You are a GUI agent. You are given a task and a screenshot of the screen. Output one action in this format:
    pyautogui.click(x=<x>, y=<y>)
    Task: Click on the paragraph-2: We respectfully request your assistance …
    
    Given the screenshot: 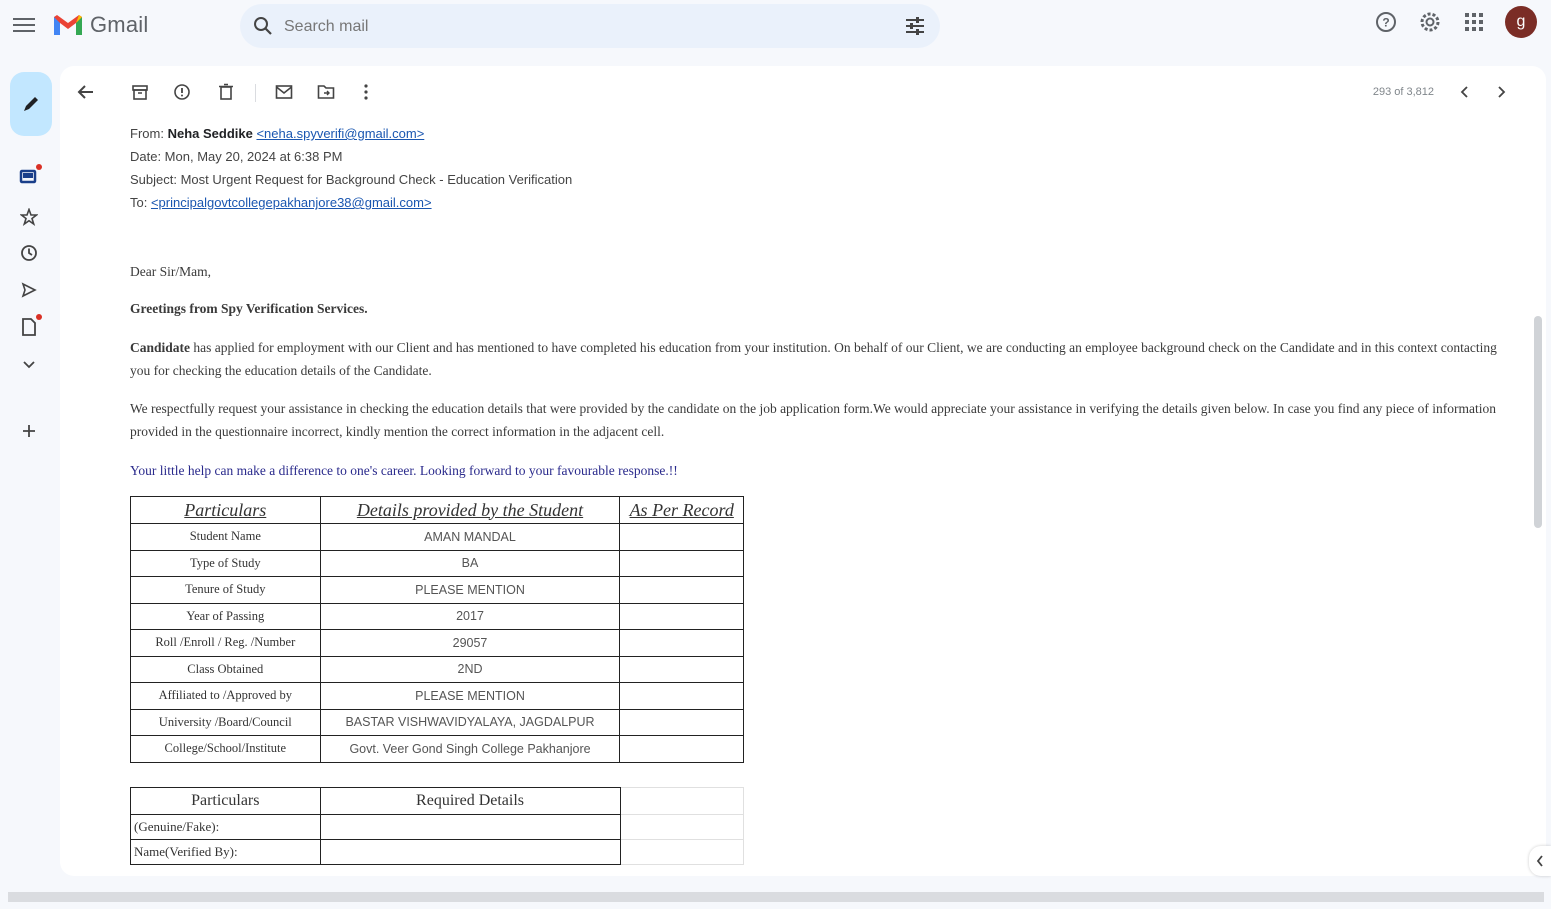 What is the action you would take?
    pyautogui.click(x=813, y=420)
    